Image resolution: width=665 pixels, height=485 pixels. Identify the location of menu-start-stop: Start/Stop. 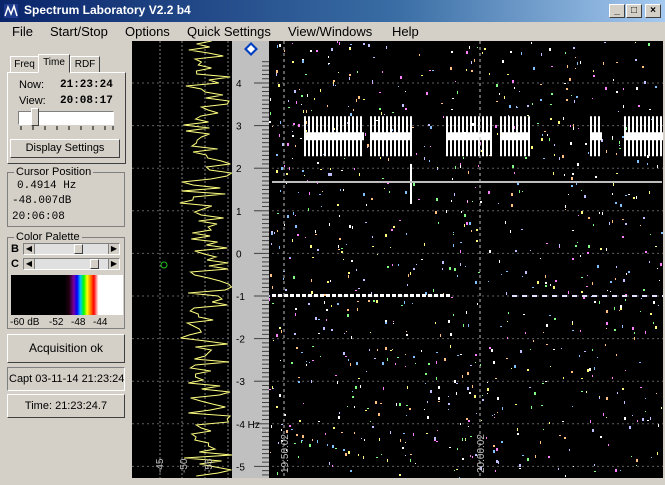
(79, 31).